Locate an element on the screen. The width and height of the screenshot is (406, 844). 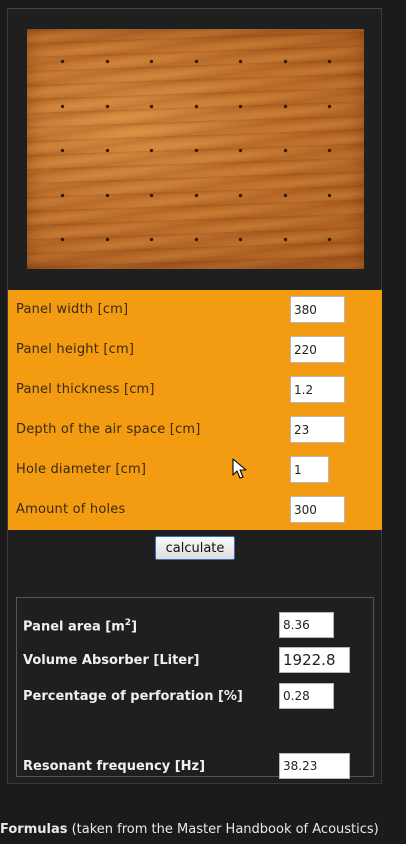
amount-of-holes-row: Amount of holes is located at coordinates (195, 510).